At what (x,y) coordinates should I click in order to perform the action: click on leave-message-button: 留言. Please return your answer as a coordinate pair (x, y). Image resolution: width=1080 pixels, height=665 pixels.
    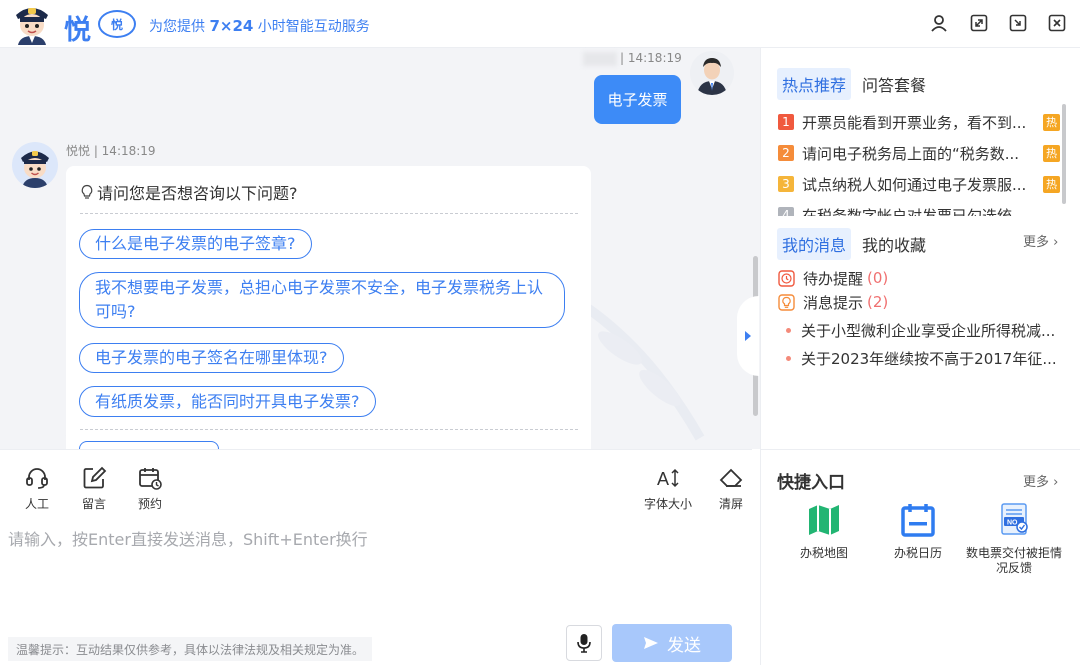
    Looking at the image, I should click on (94, 488).